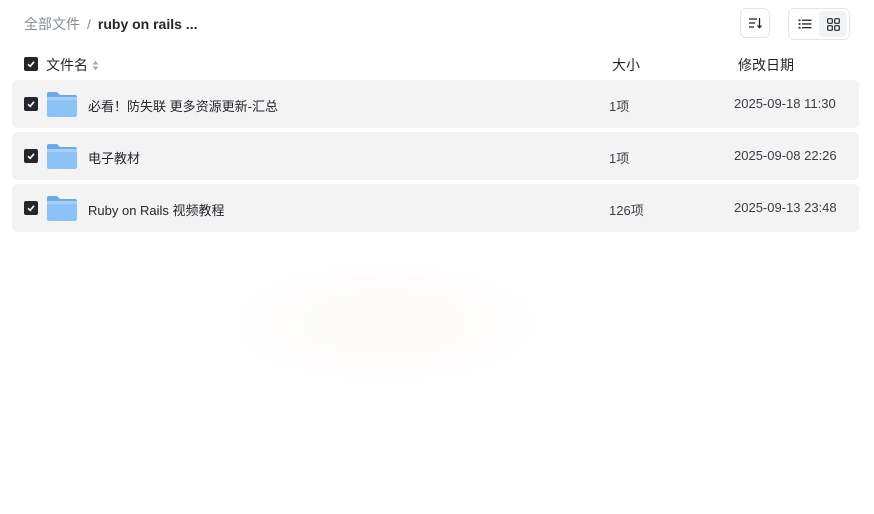  Describe the element at coordinates (626, 210) in the screenshot. I see `row-size: 126项` at that location.